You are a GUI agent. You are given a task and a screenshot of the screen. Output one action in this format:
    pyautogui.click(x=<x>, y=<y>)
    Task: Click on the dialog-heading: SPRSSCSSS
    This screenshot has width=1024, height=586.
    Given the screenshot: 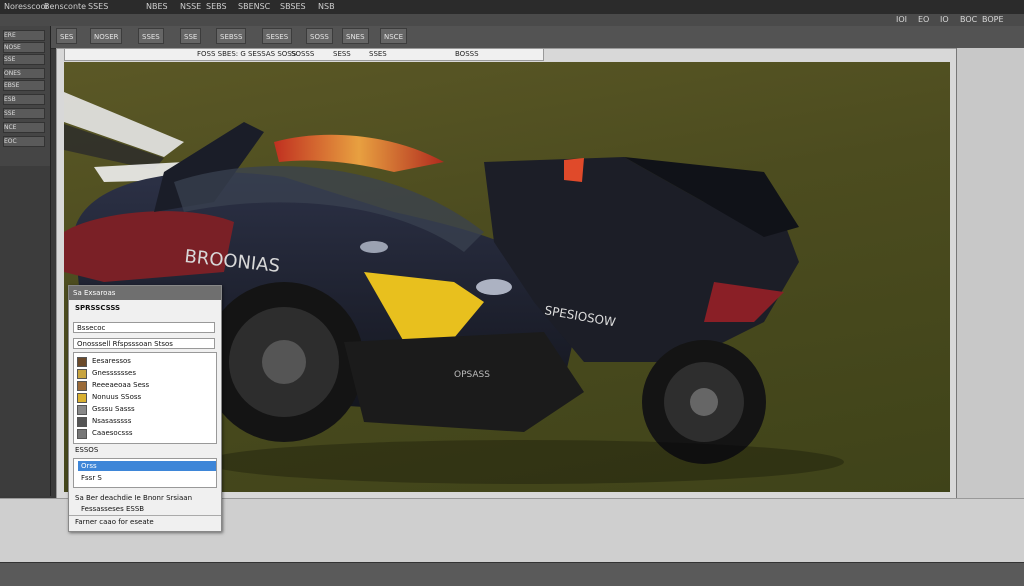 What is the action you would take?
    pyautogui.click(x=98, y=308)
    